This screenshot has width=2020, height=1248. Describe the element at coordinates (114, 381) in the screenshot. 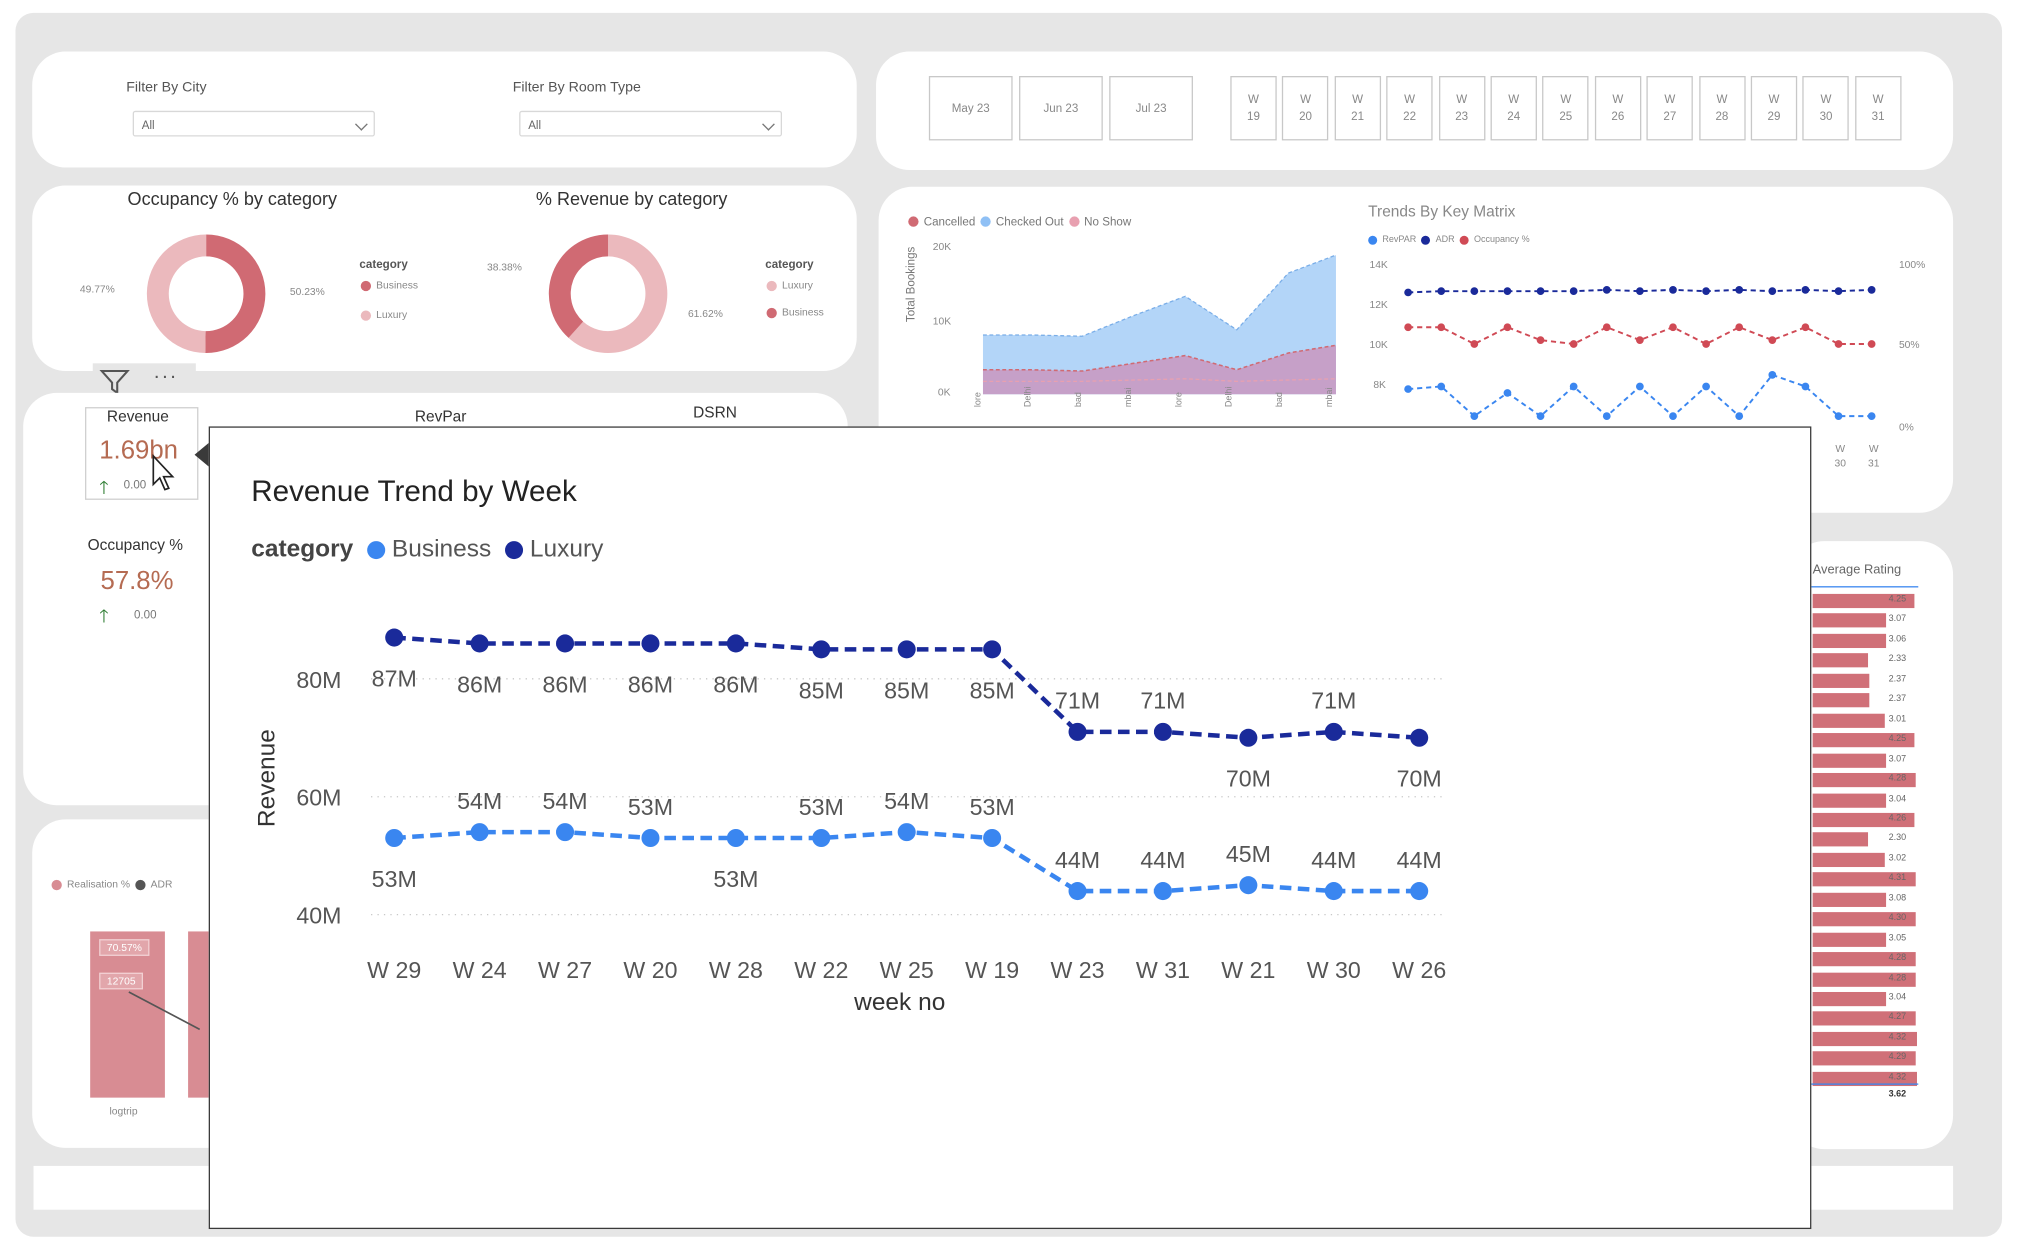

I see `filter-icon` at that location.